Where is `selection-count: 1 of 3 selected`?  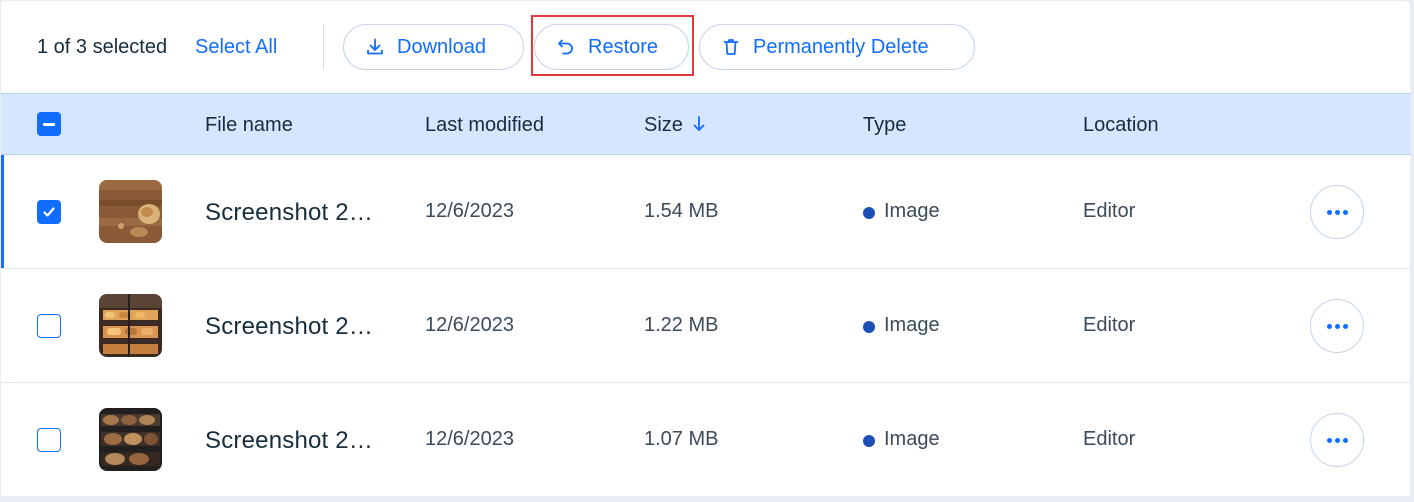 selection-count: 1 of 3 selected is located at coordinates (102, 47).